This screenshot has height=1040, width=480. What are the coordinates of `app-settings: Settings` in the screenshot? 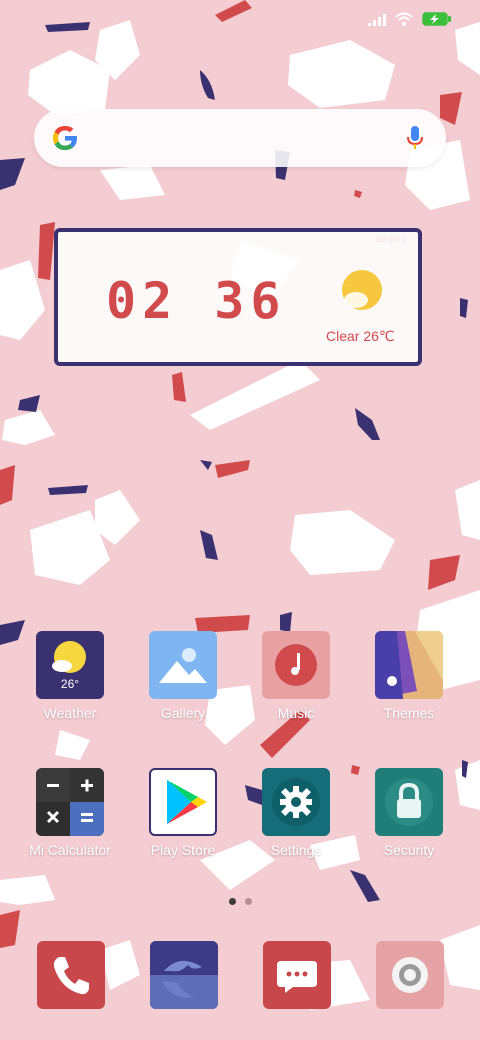 It's located at (296, 813).